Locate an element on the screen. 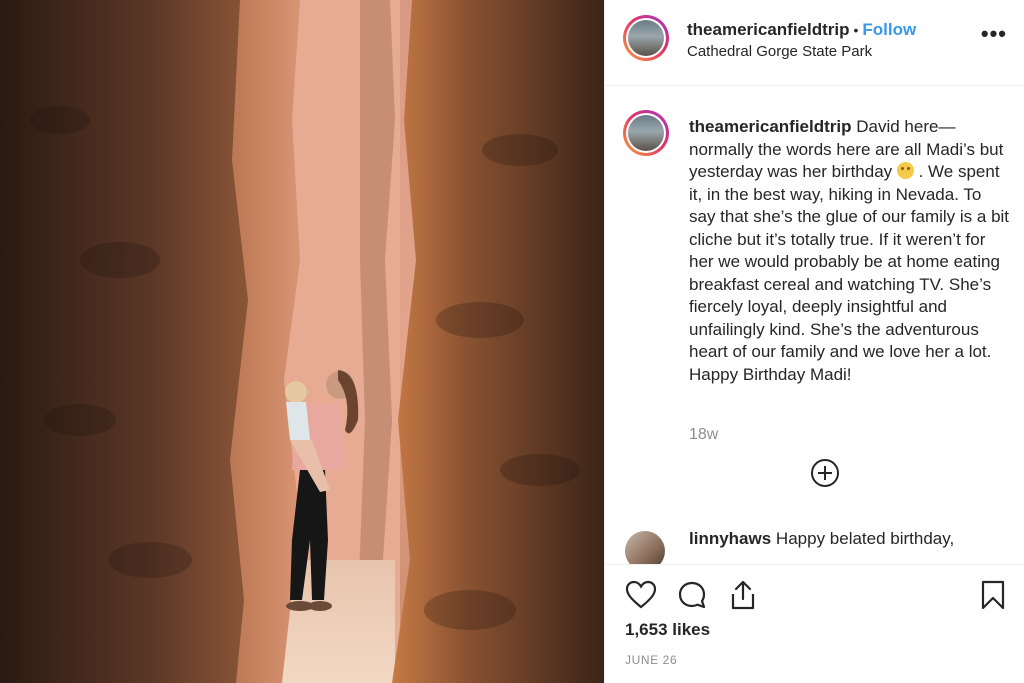 This screenshot has width=1024, height=683. bookmark-icon is located at coordinates (993, 595).